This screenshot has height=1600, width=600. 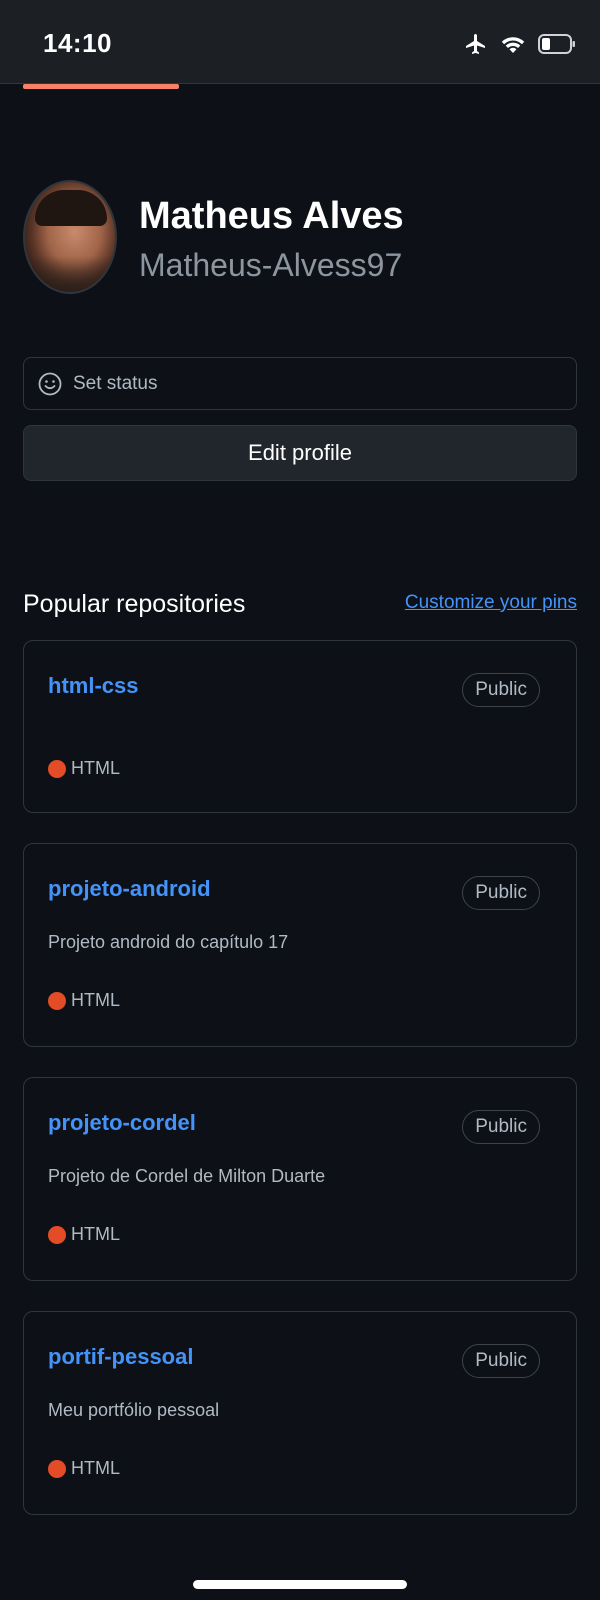 I want to click on status-time: 14:10, so click(x=77, y=43).